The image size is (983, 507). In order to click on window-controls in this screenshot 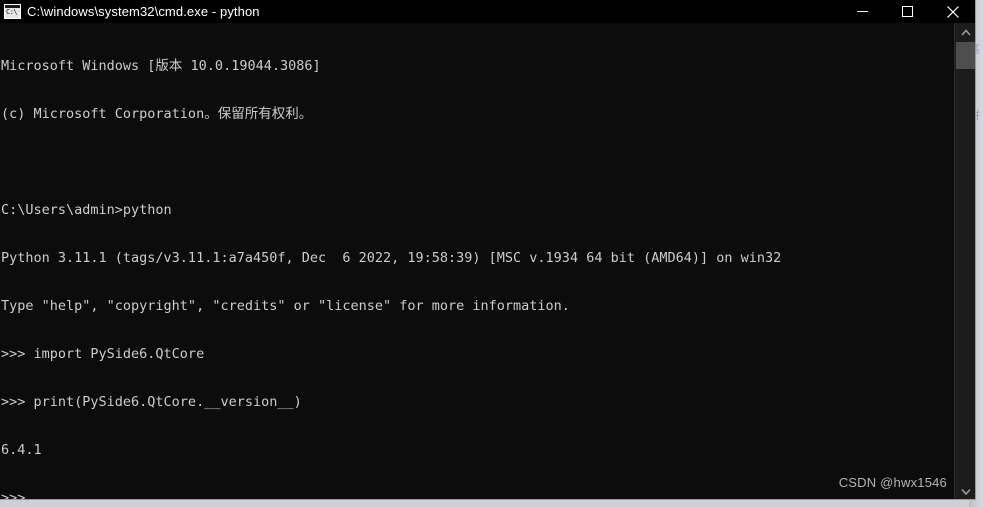, I will do `click(907, 11)`.